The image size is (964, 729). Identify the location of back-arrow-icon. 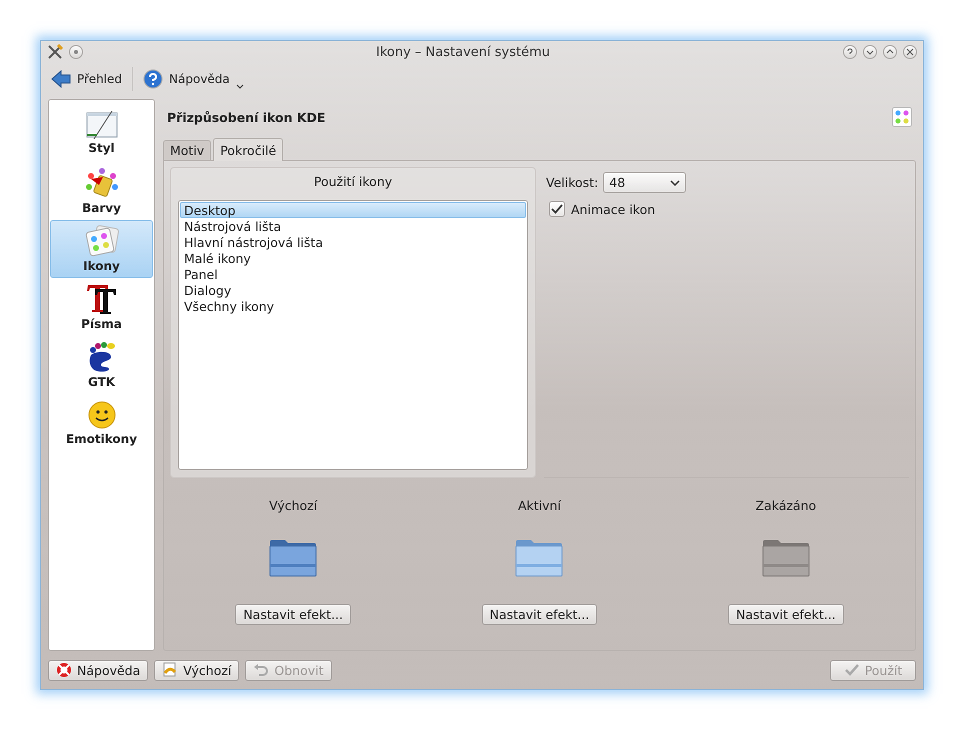
(61, 79).